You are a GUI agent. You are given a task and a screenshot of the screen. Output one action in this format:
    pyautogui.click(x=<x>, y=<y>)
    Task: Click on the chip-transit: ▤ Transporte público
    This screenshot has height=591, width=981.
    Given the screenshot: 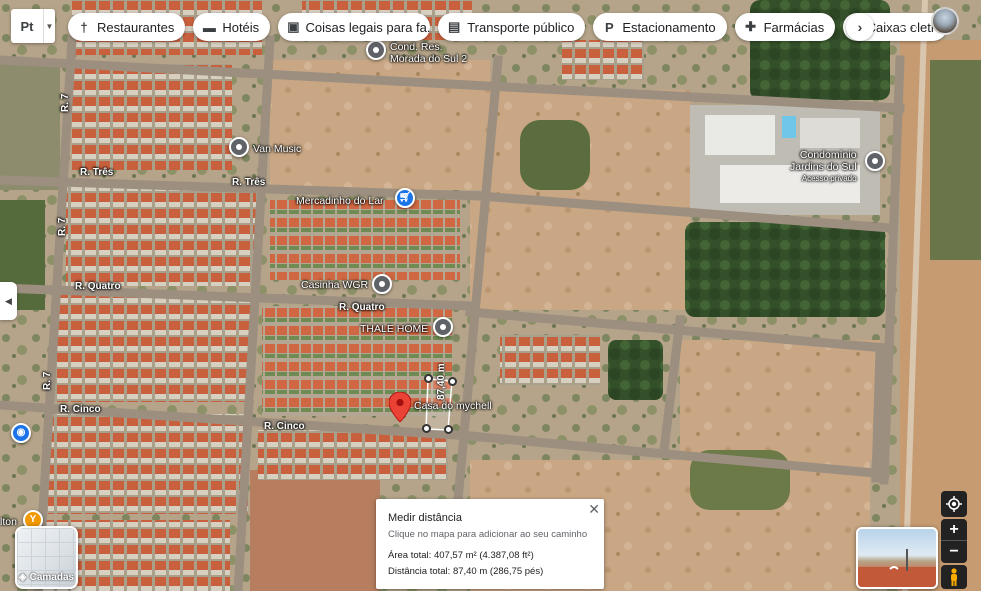 What is the action you would take?
    pyautogui.click(x=512, y=27)
    